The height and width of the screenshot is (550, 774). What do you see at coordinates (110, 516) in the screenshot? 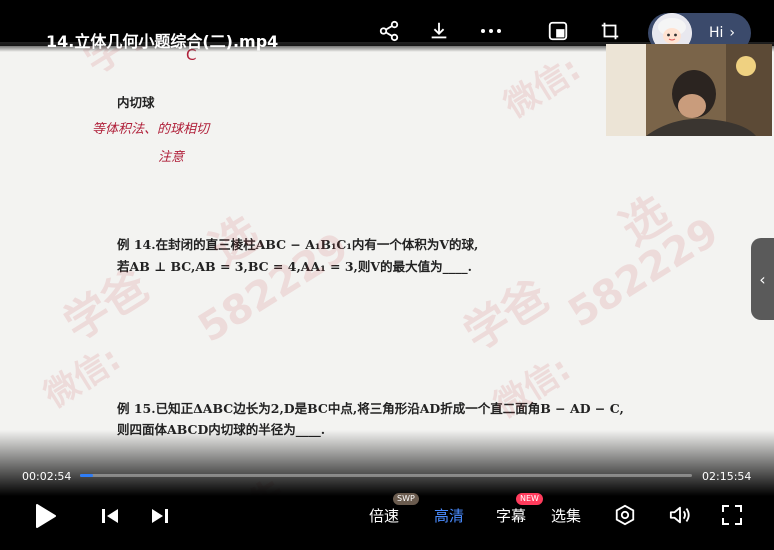
I see `previous-button` at bounding box center [110, 516].